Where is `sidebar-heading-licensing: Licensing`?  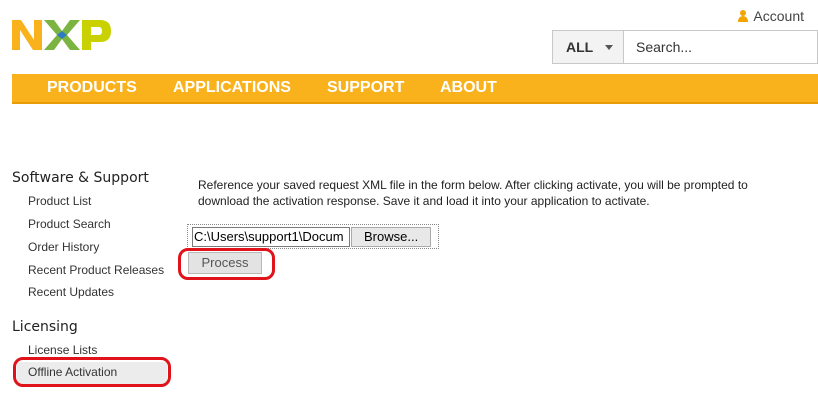 sidebar-heading-licensing: Licensing is located at coordinates (45, 327).